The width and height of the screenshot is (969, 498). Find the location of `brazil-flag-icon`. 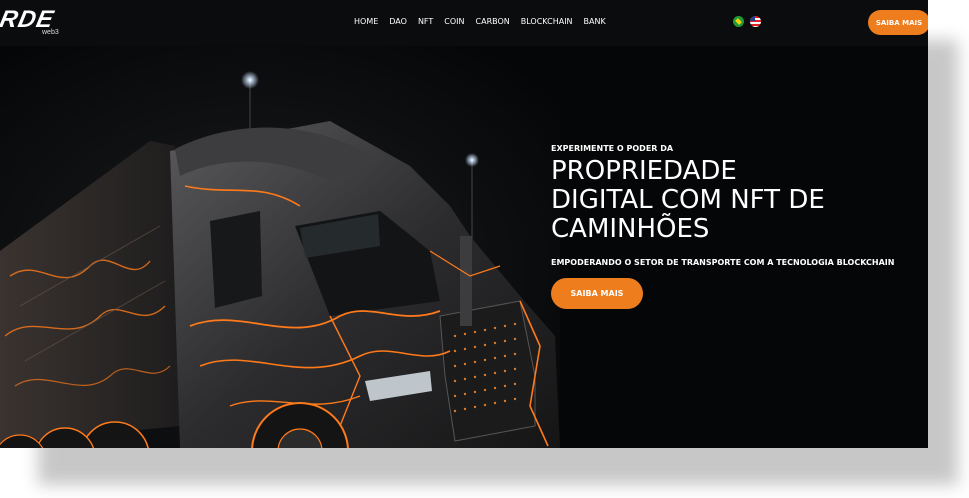

brazil-flag-icon is located at coordinates (738, 21).